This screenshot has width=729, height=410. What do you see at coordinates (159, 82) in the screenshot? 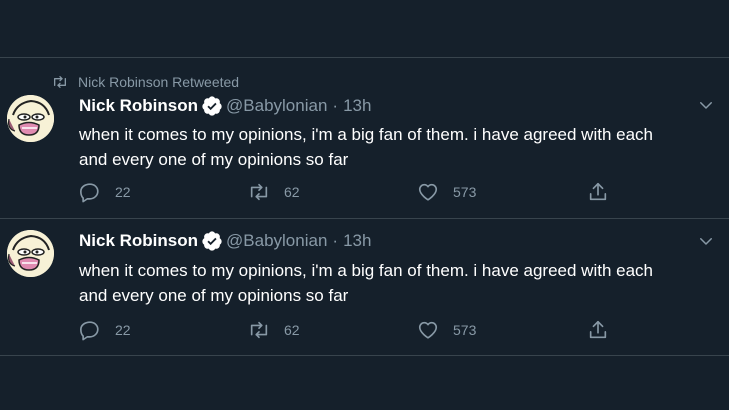
I see `retweet-label: Nick Robinson Retweeted` at bounding box center [159, 82].